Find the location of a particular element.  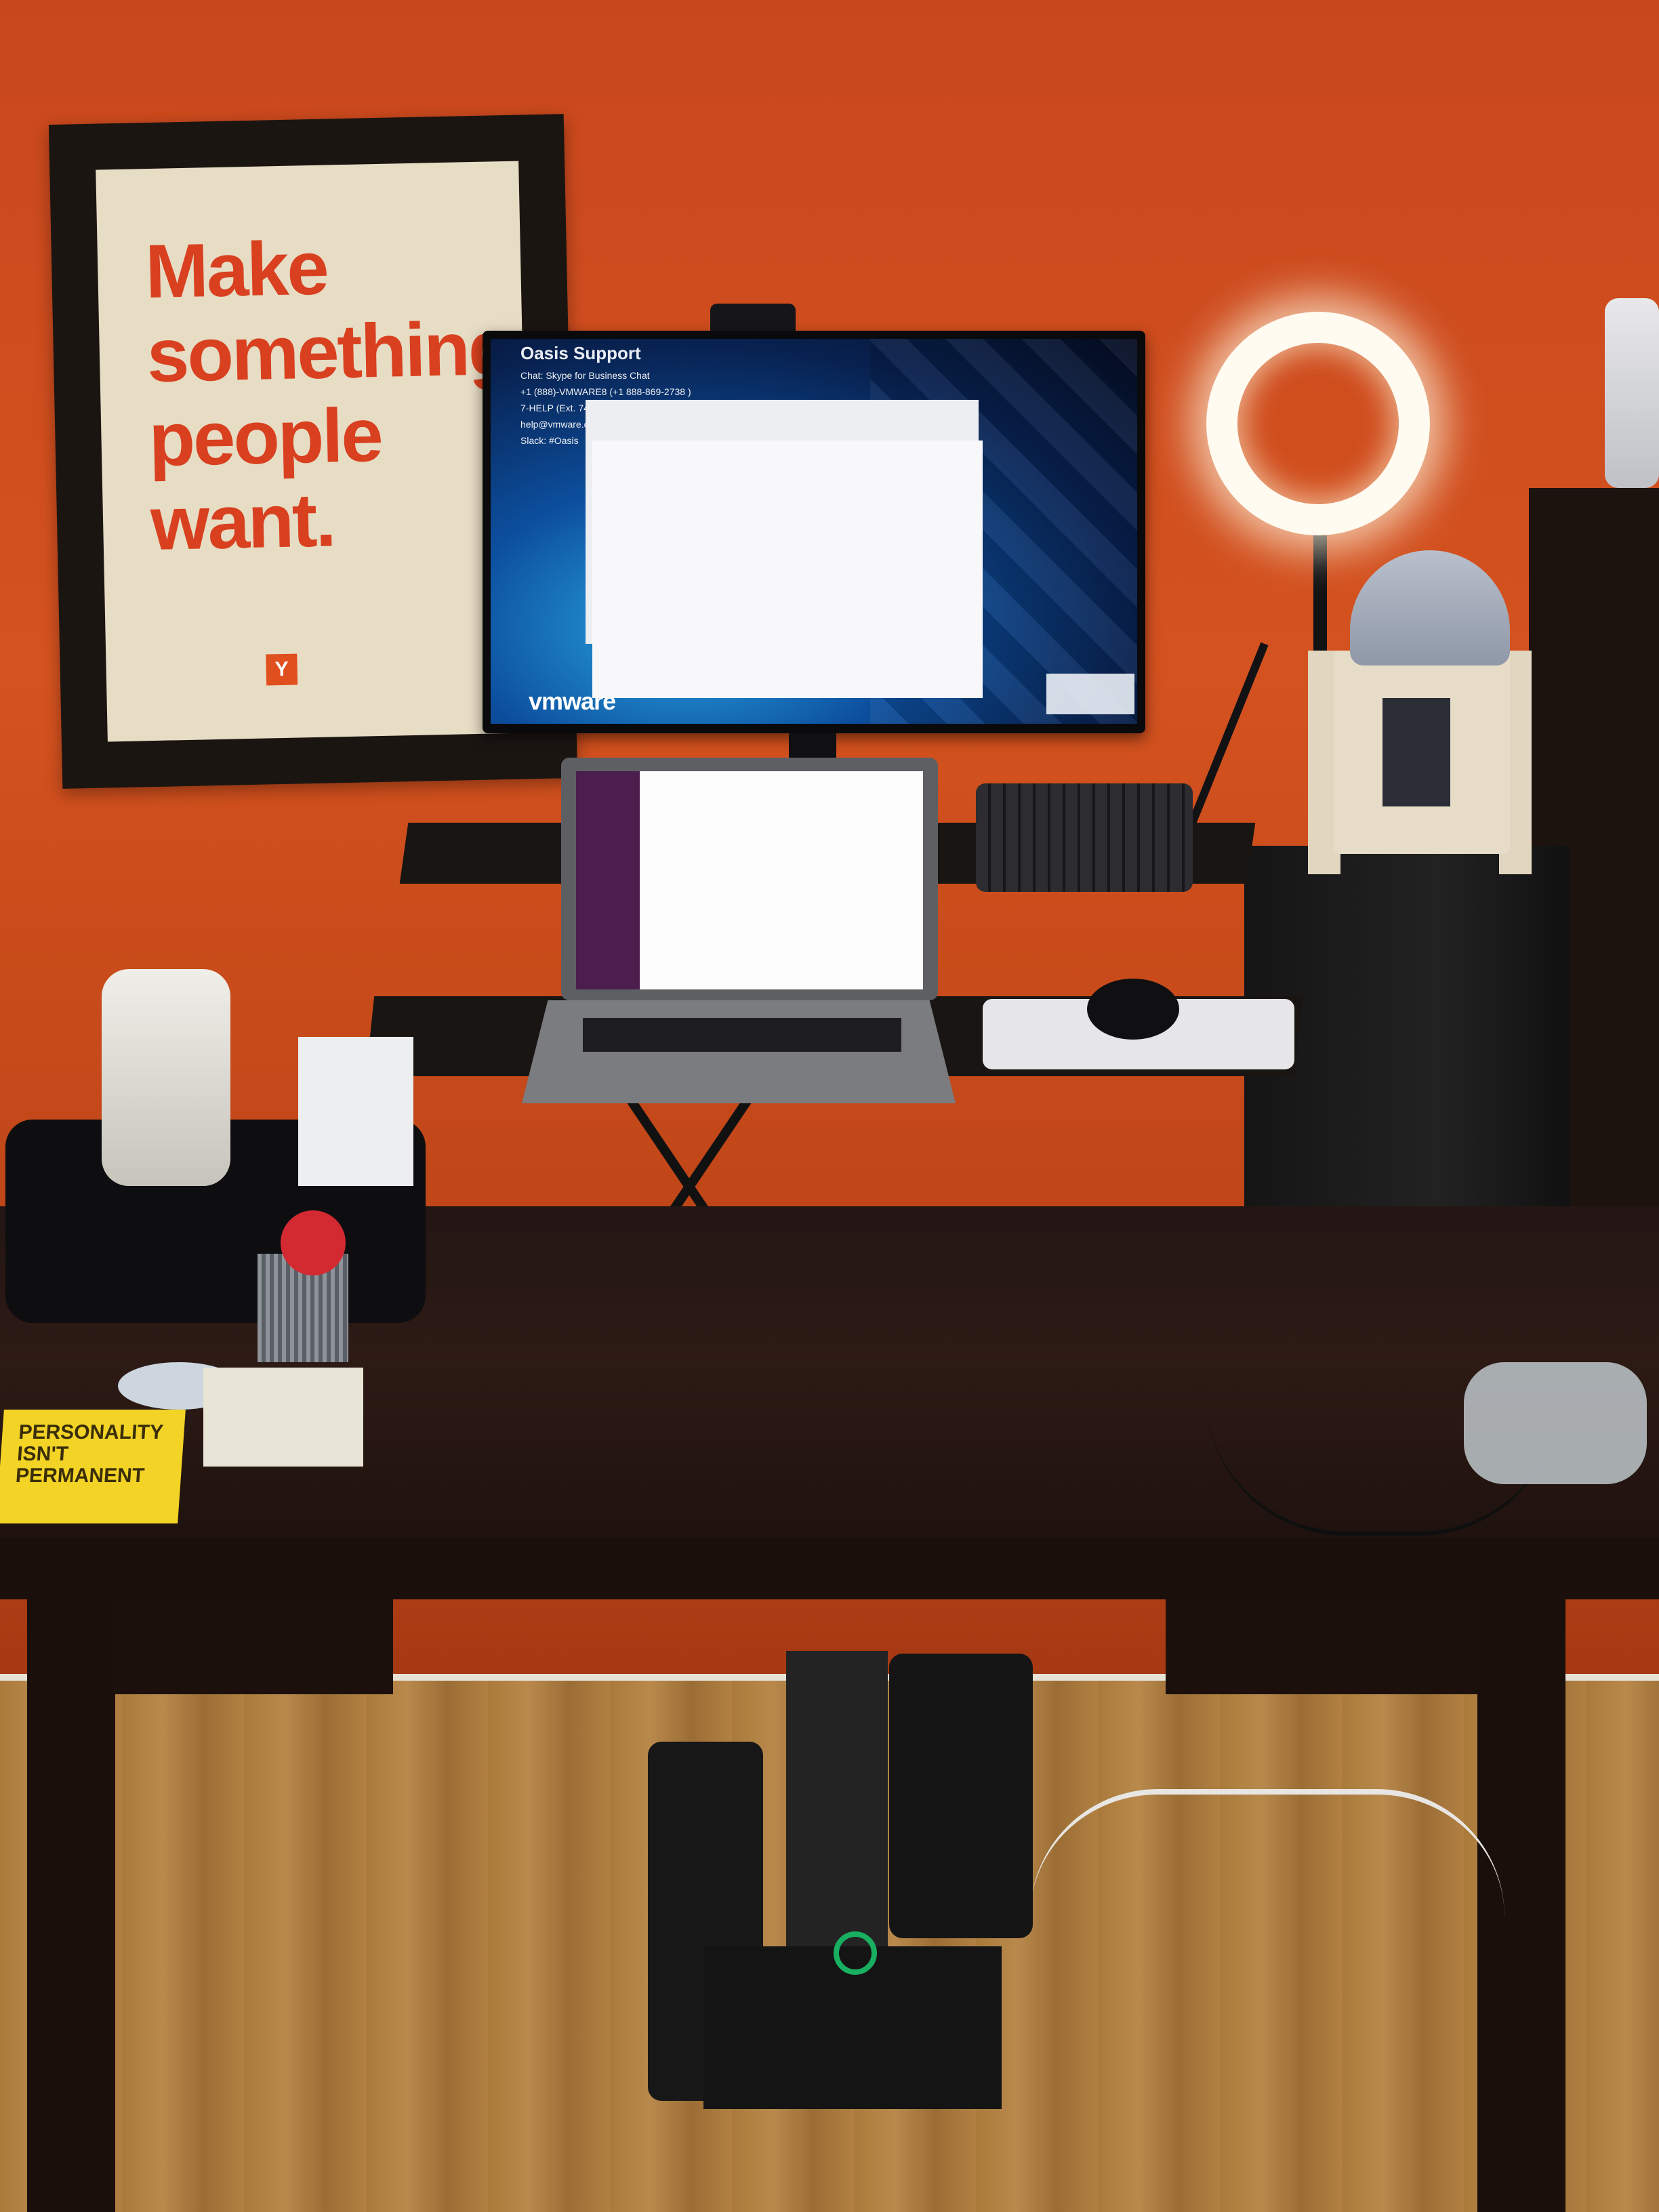

stepper-display-ring is located at coordinates (855, 1953).